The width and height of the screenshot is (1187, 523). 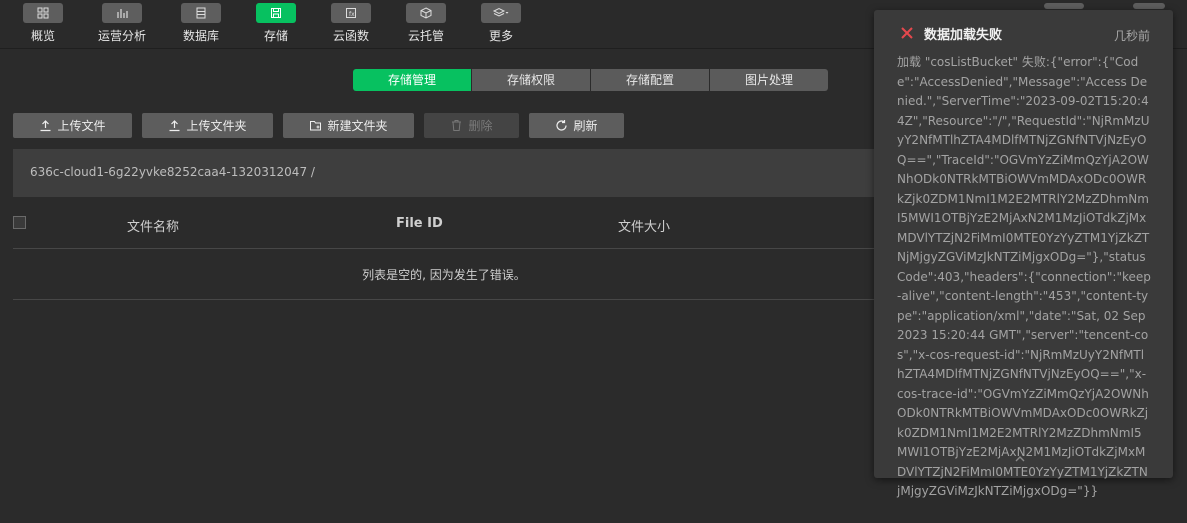 I want to click on storage-tabs: 存储管理 存储权限 存储配置 图片处理, so click(x=590, y=80).